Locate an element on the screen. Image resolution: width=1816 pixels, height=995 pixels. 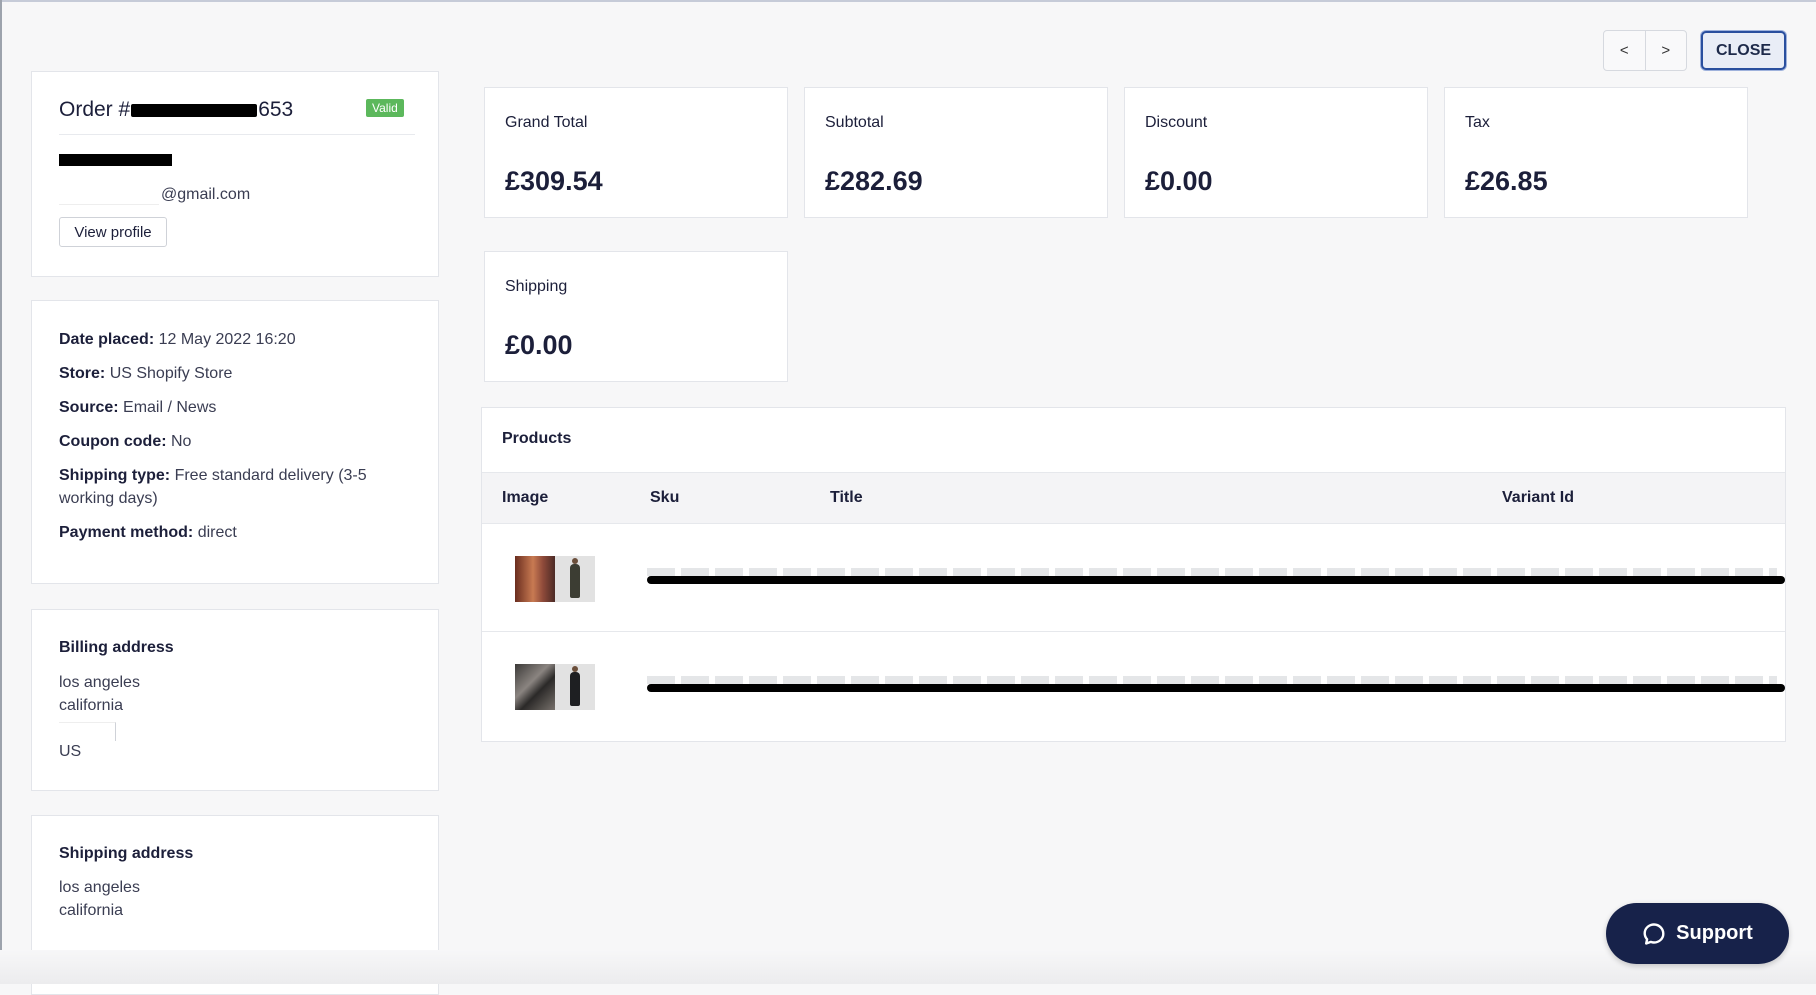
stat-label: Discount is located at coordinates (1176, 122).